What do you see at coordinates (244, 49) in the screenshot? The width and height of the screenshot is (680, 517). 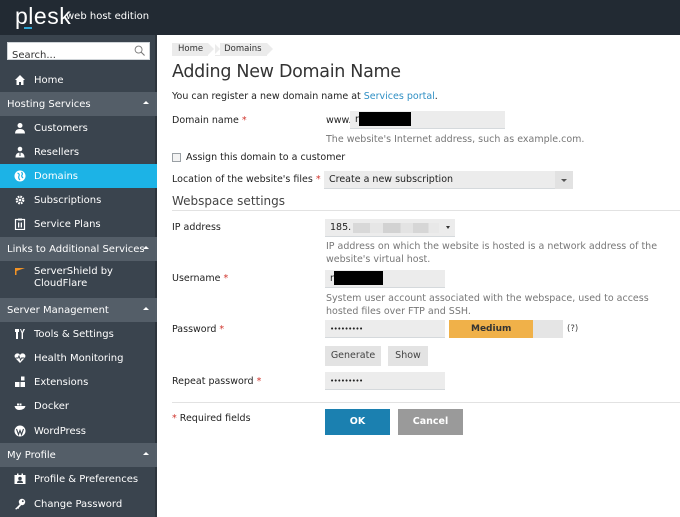 I see `breadcrumb-domains: Domains` at bounding box center [244, 49].